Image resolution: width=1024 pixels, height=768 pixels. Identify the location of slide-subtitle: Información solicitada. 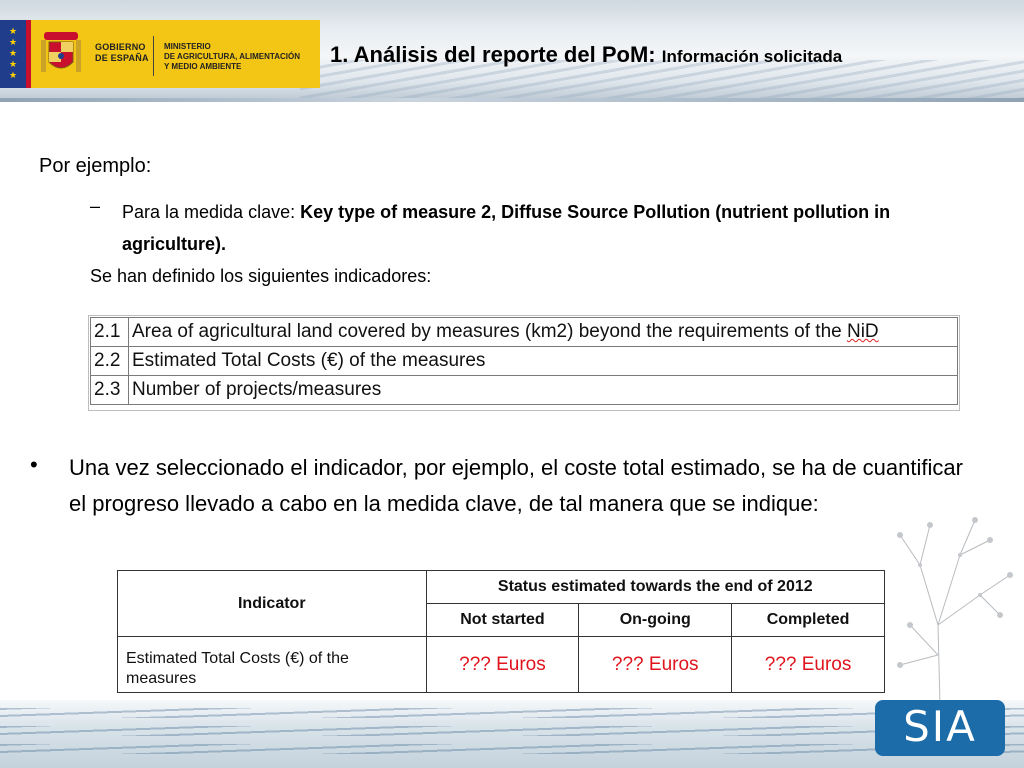
(752, 56).